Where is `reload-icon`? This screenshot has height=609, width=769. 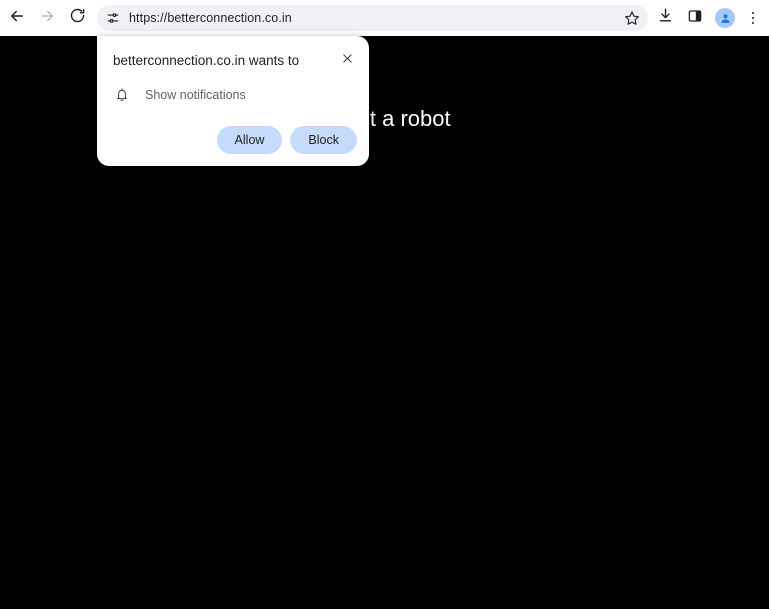
reload-icon is located at coordinates (77, 18).